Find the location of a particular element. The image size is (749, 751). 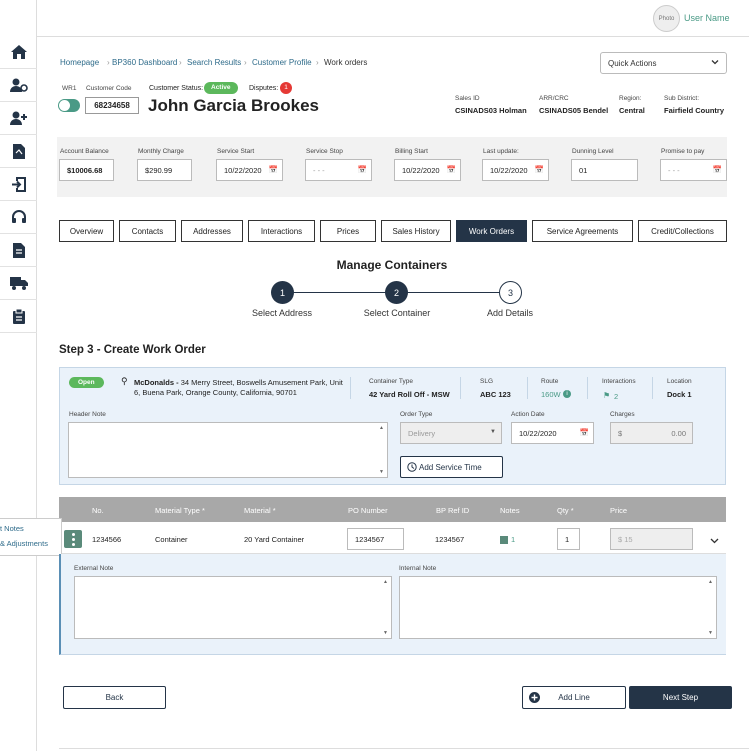

add-line-button: Add Line is located at coordinates (574, 697).